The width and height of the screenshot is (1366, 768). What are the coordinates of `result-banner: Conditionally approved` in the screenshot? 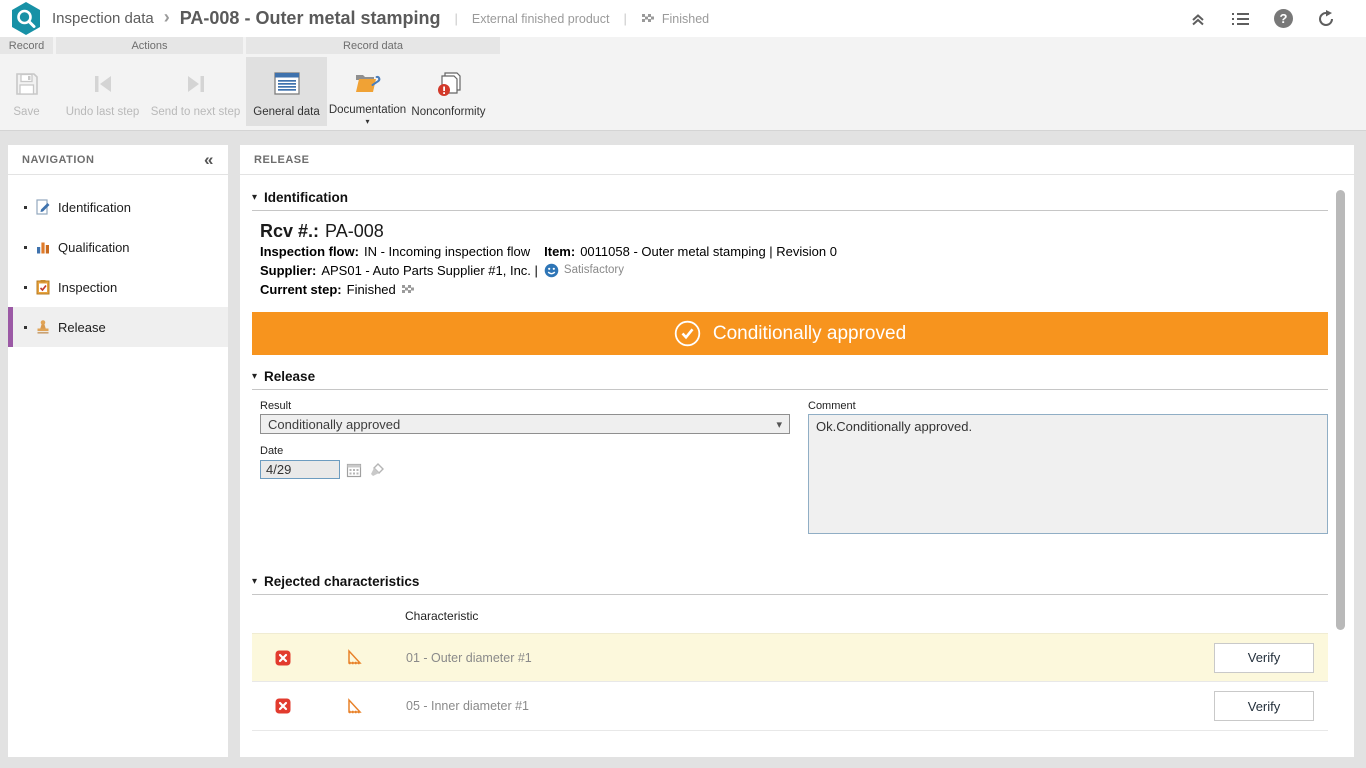 It's located at (790, 333).